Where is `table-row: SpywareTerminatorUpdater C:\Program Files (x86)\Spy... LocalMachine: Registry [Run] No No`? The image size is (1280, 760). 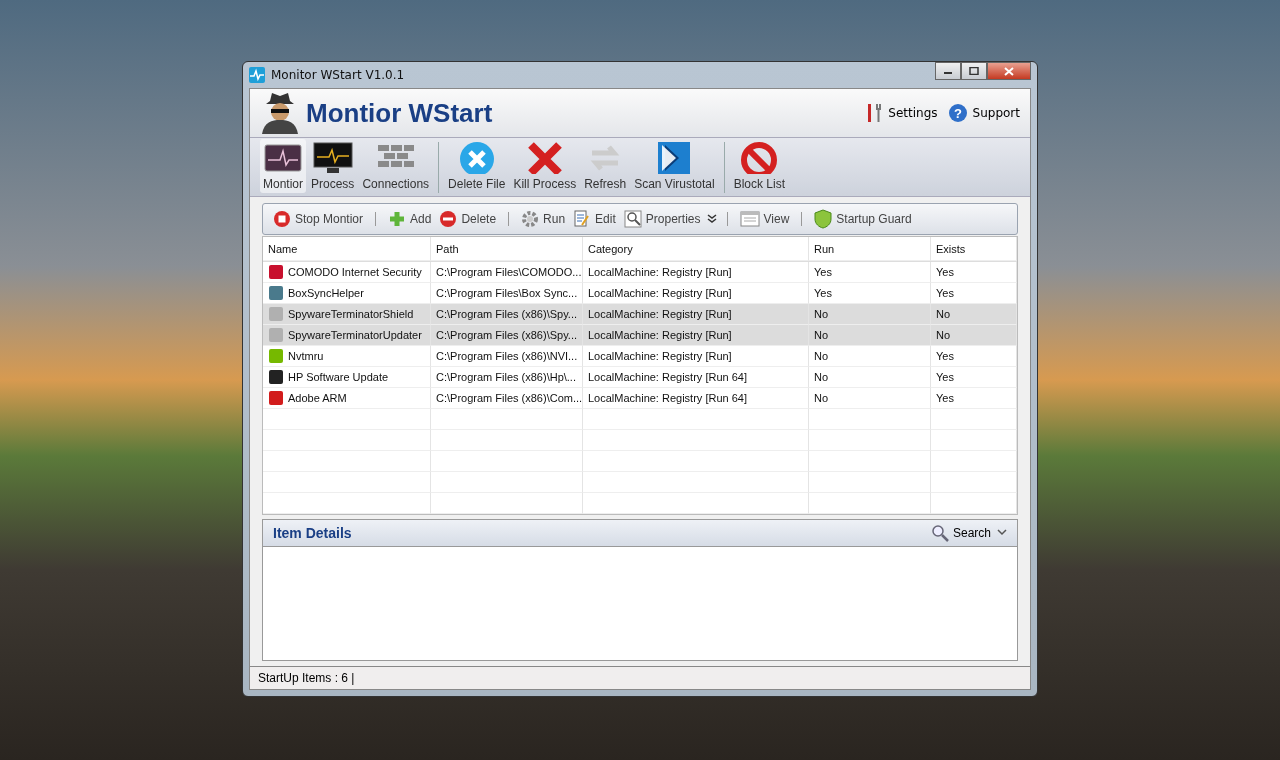
table-row: SpywareTerminatorUpdater C:\Program Files (x86)\Spy... LocalMachine: Registry [Run] No No is located at coordinates (640, 335).